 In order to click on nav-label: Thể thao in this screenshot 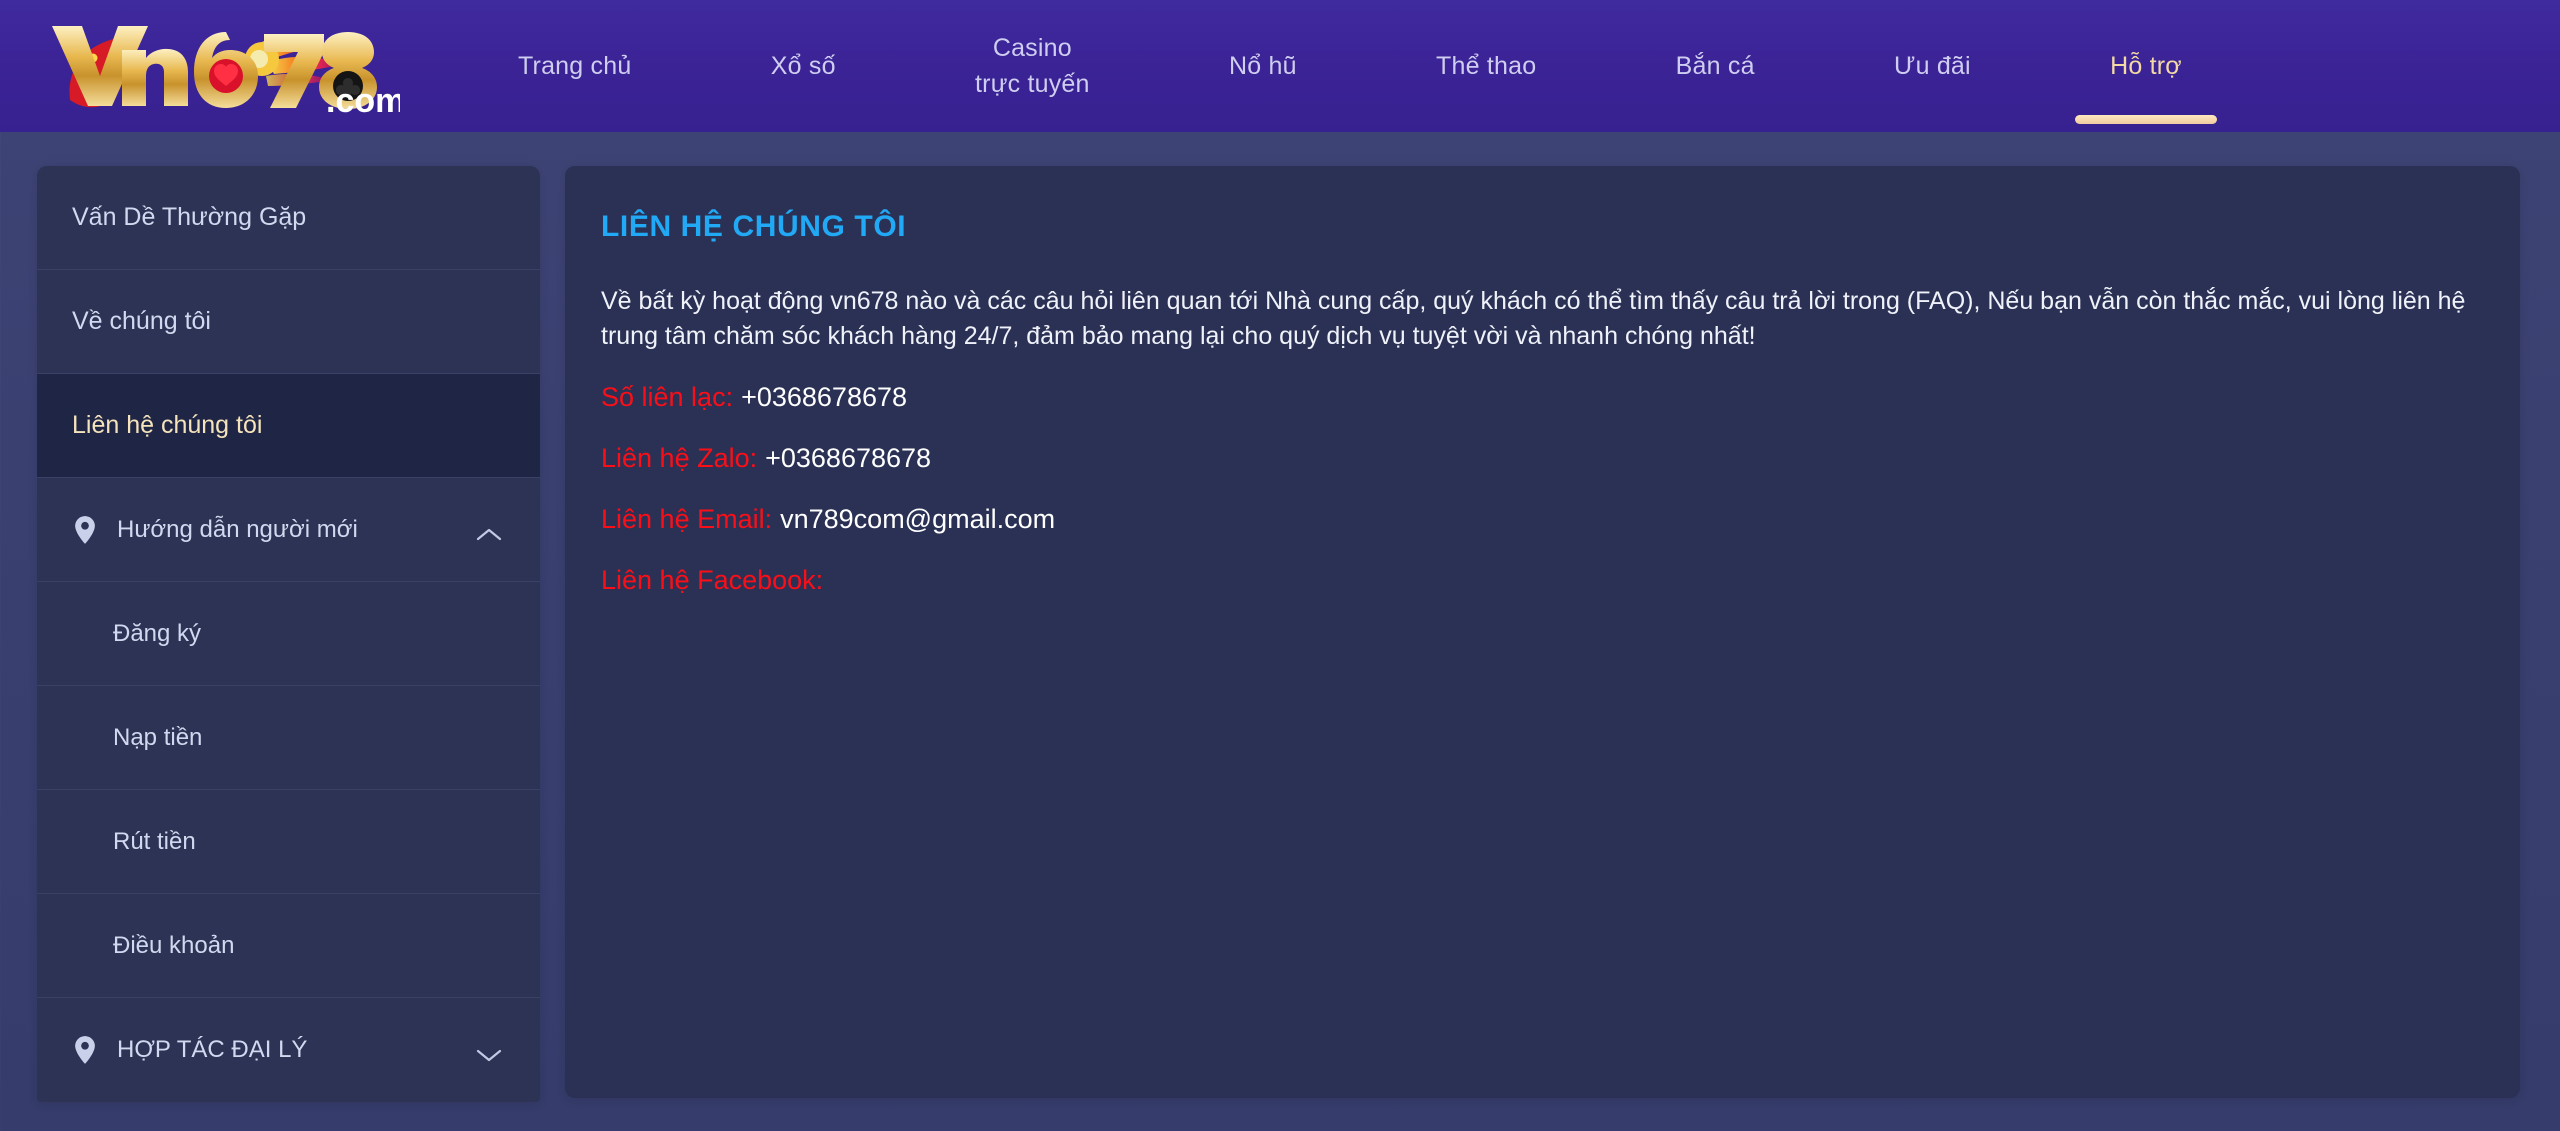, I will do `click(1486, 66)`.